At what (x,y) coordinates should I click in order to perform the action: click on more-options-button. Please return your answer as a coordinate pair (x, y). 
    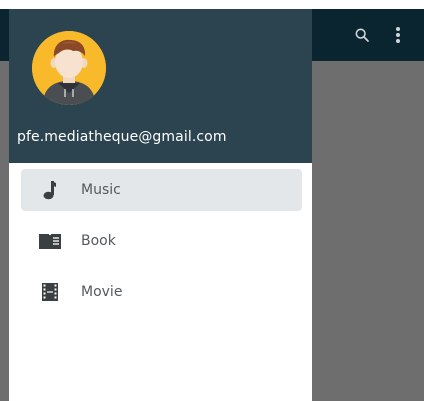
    Looking at the image, I should click on (398, 35).